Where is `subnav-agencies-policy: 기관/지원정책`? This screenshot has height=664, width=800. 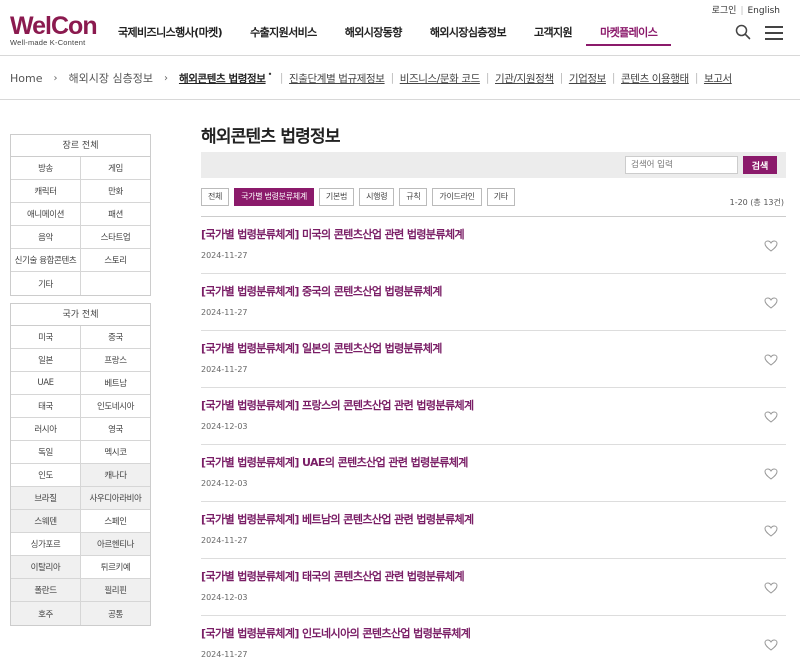 subnav-agencies-policy: 기관/지원정책 is located at coordinates (524, 78).